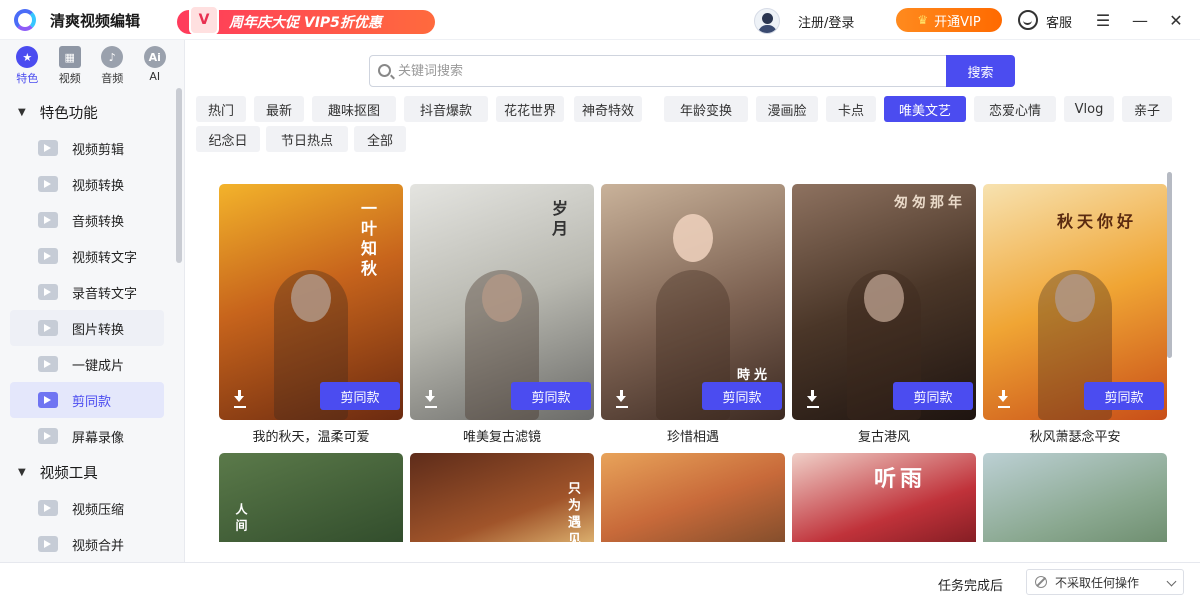 This screenshot has height=600, width=1200. Describe the element at coordinates (154, 57) in the screenshot. I see `ai-icon: Ai` at that location.